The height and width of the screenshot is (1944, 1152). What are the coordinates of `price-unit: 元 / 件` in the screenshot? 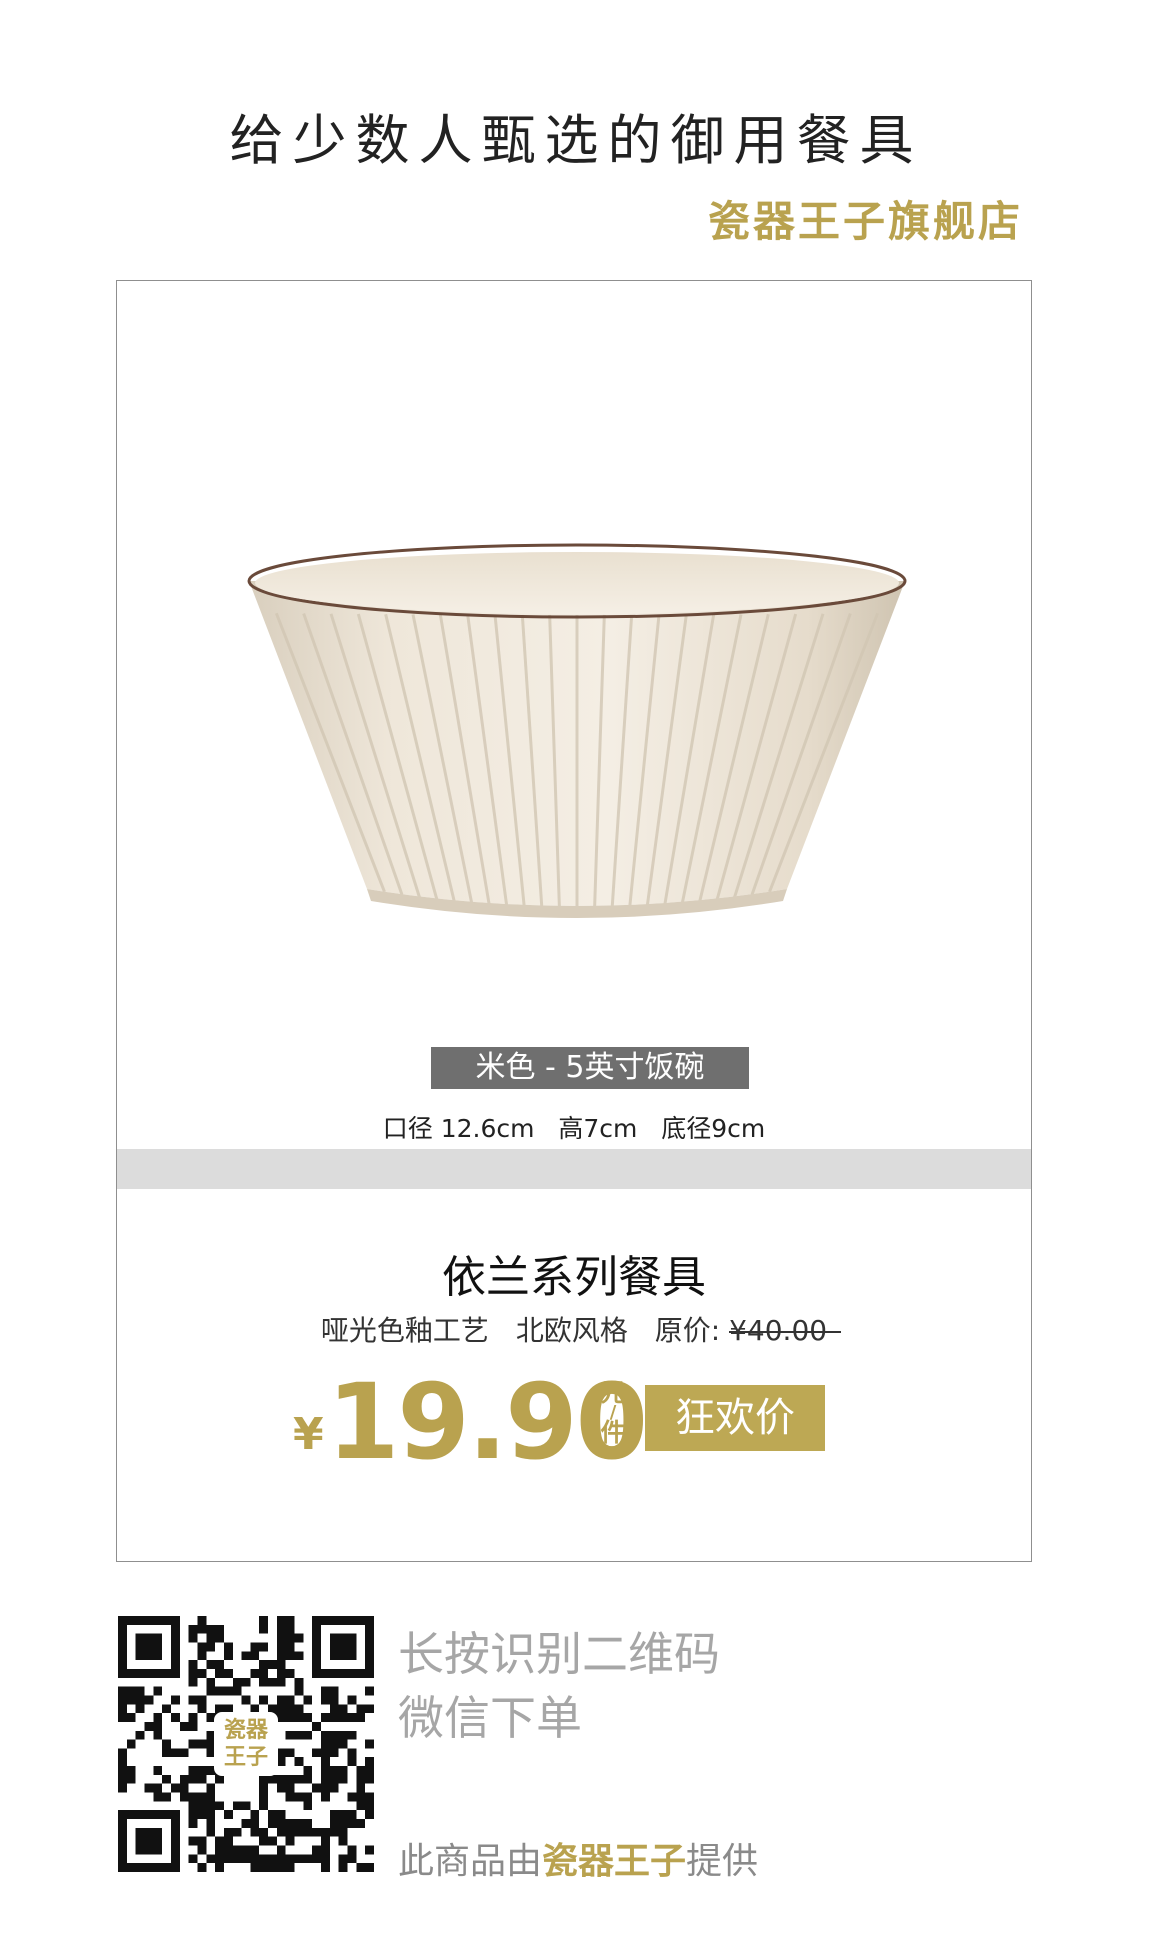 It's located at (613, 1413).